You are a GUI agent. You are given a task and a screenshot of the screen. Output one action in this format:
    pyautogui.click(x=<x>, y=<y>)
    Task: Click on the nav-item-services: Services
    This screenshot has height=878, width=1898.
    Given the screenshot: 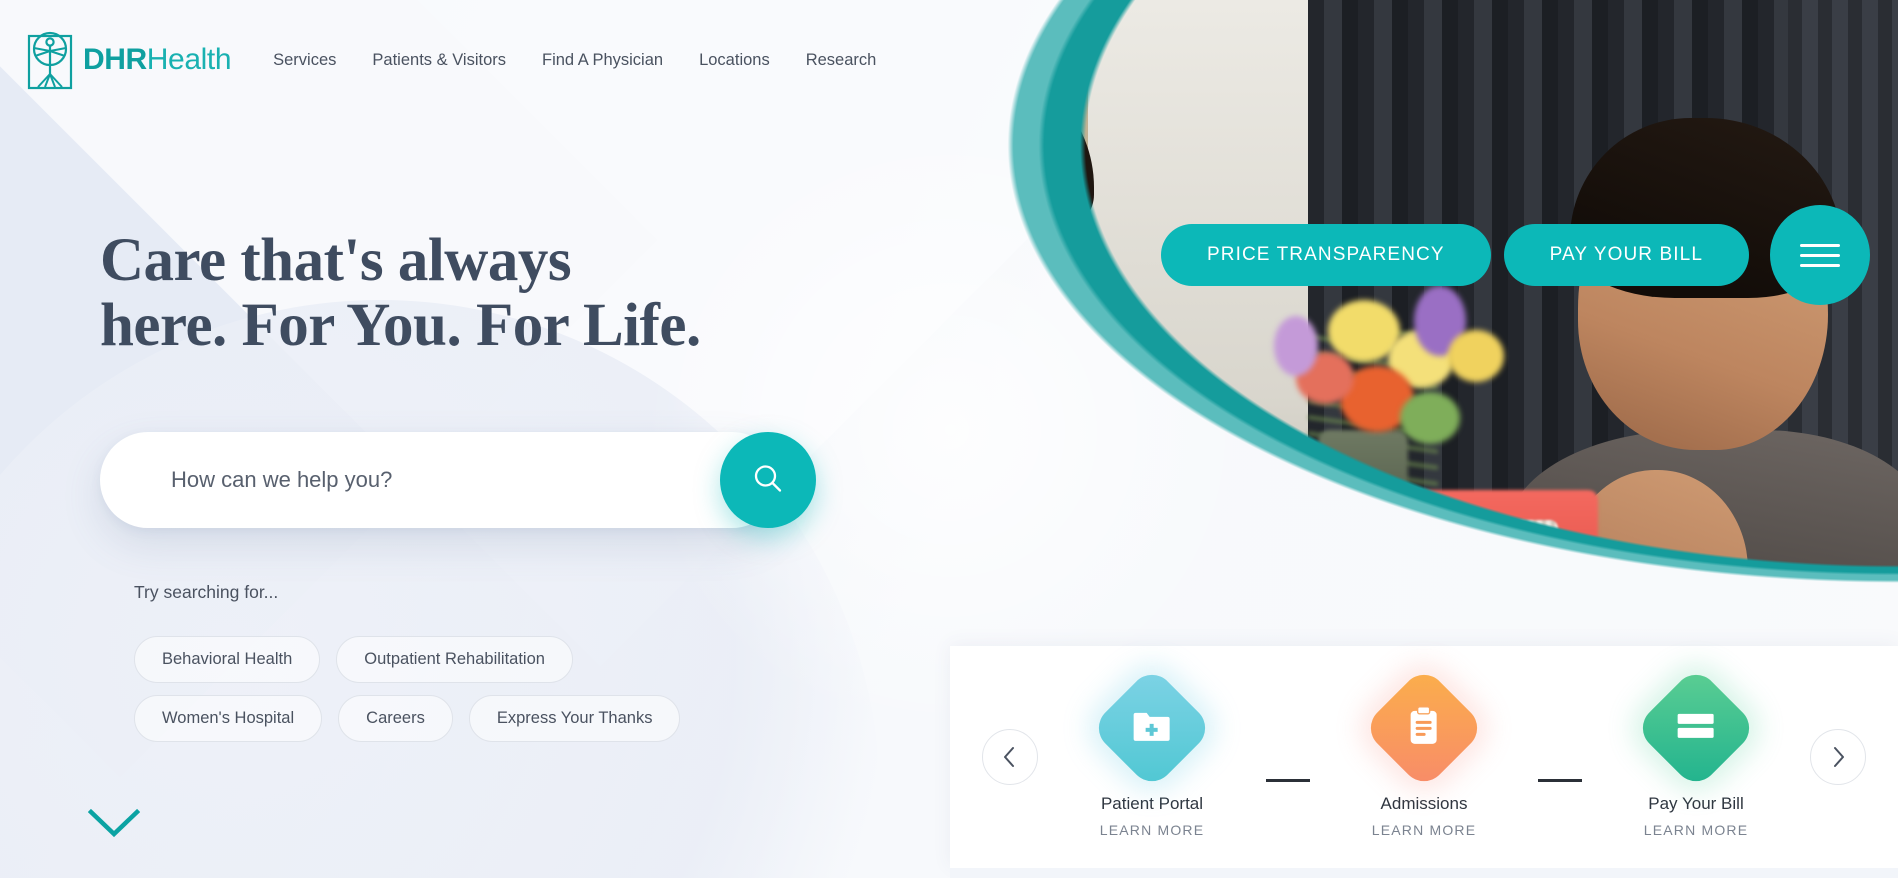 What is the action you would take?
    pyautogui.click(x=304, y=60)
    